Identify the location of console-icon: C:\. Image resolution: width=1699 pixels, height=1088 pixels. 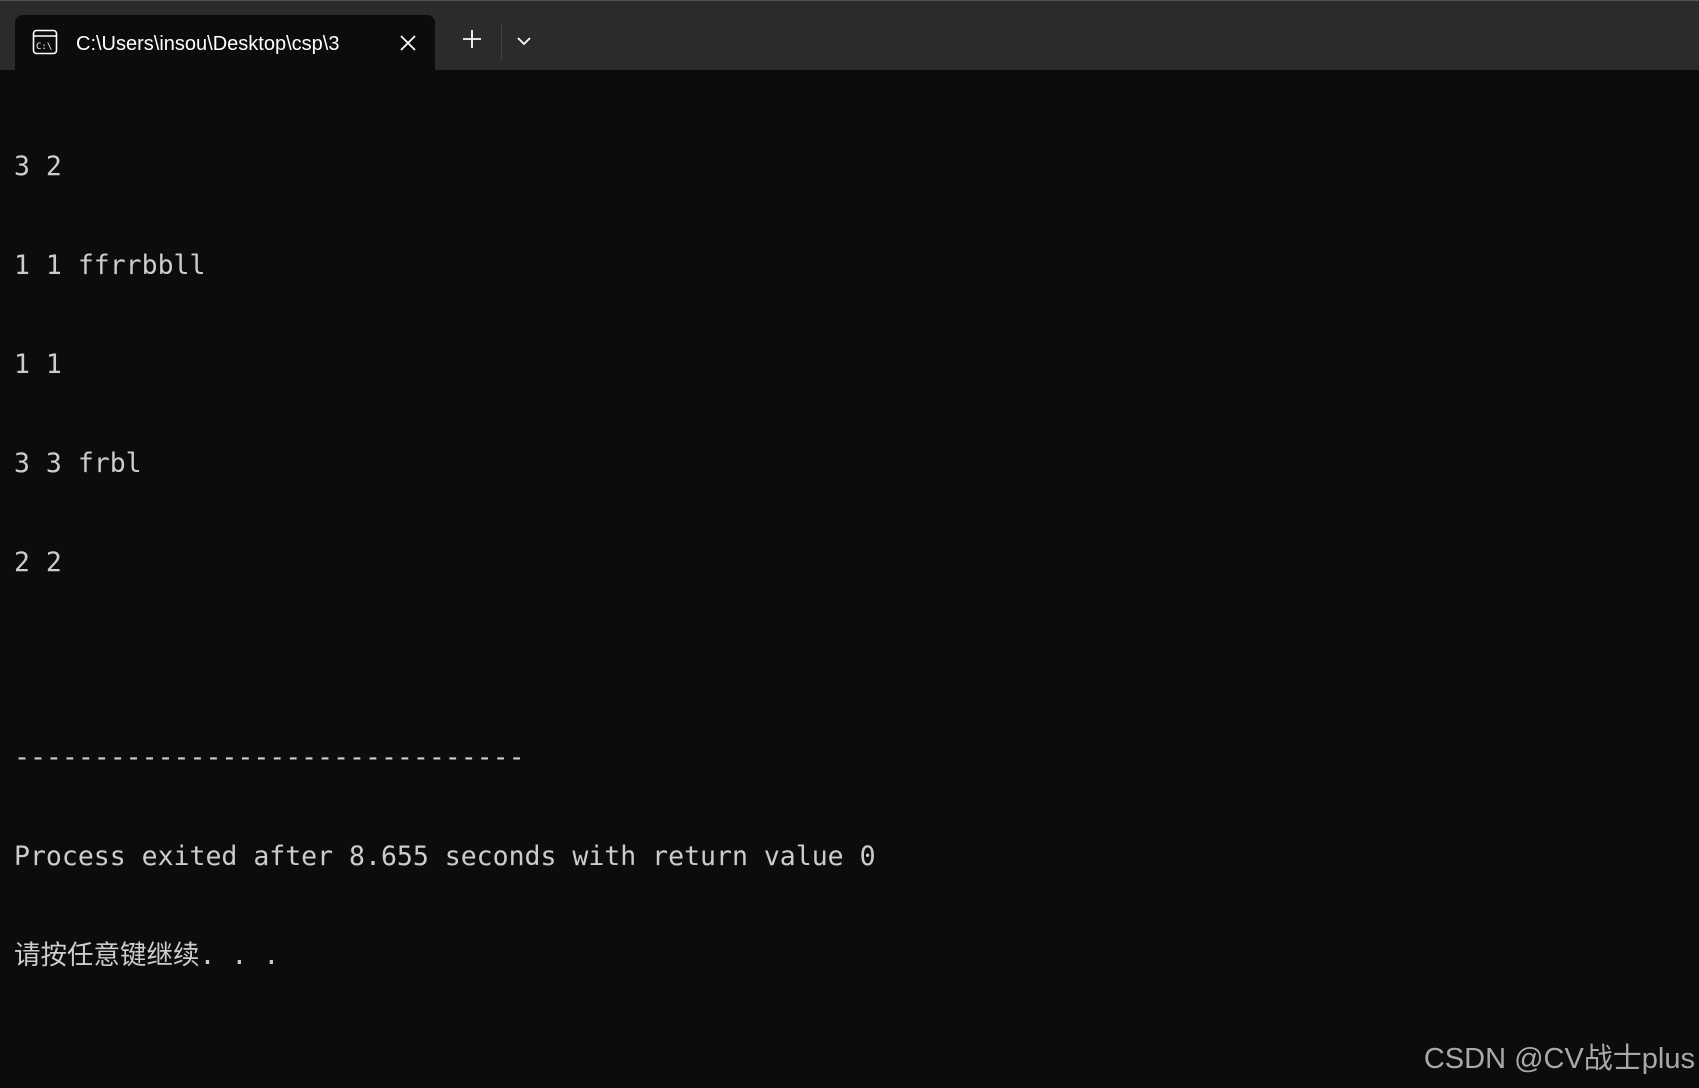
(45, 42).